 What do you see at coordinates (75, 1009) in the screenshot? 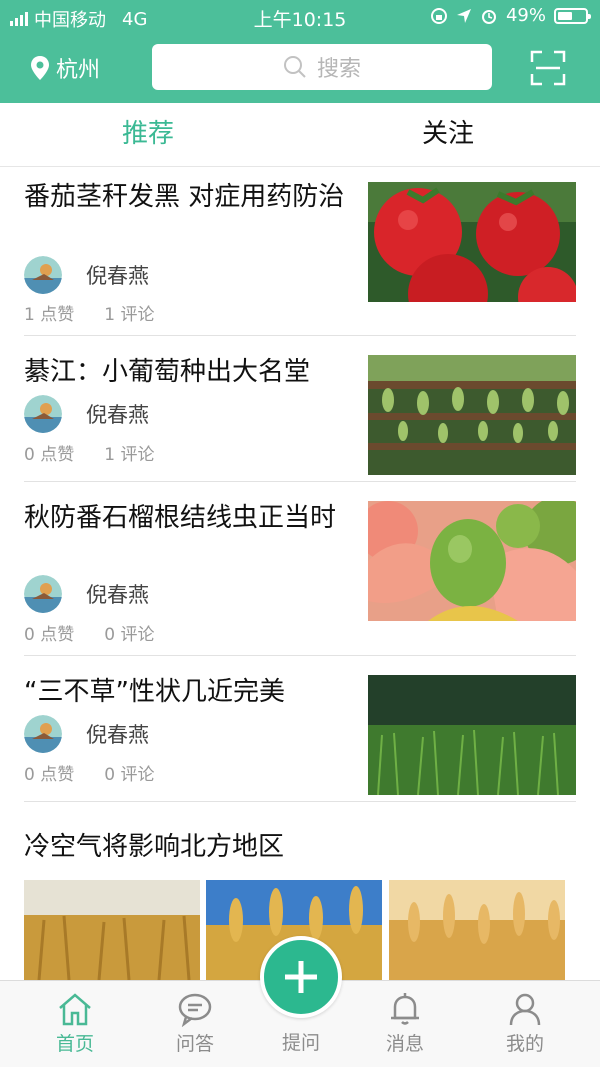
I see `home-icon` at bounding box center [75, 1009].